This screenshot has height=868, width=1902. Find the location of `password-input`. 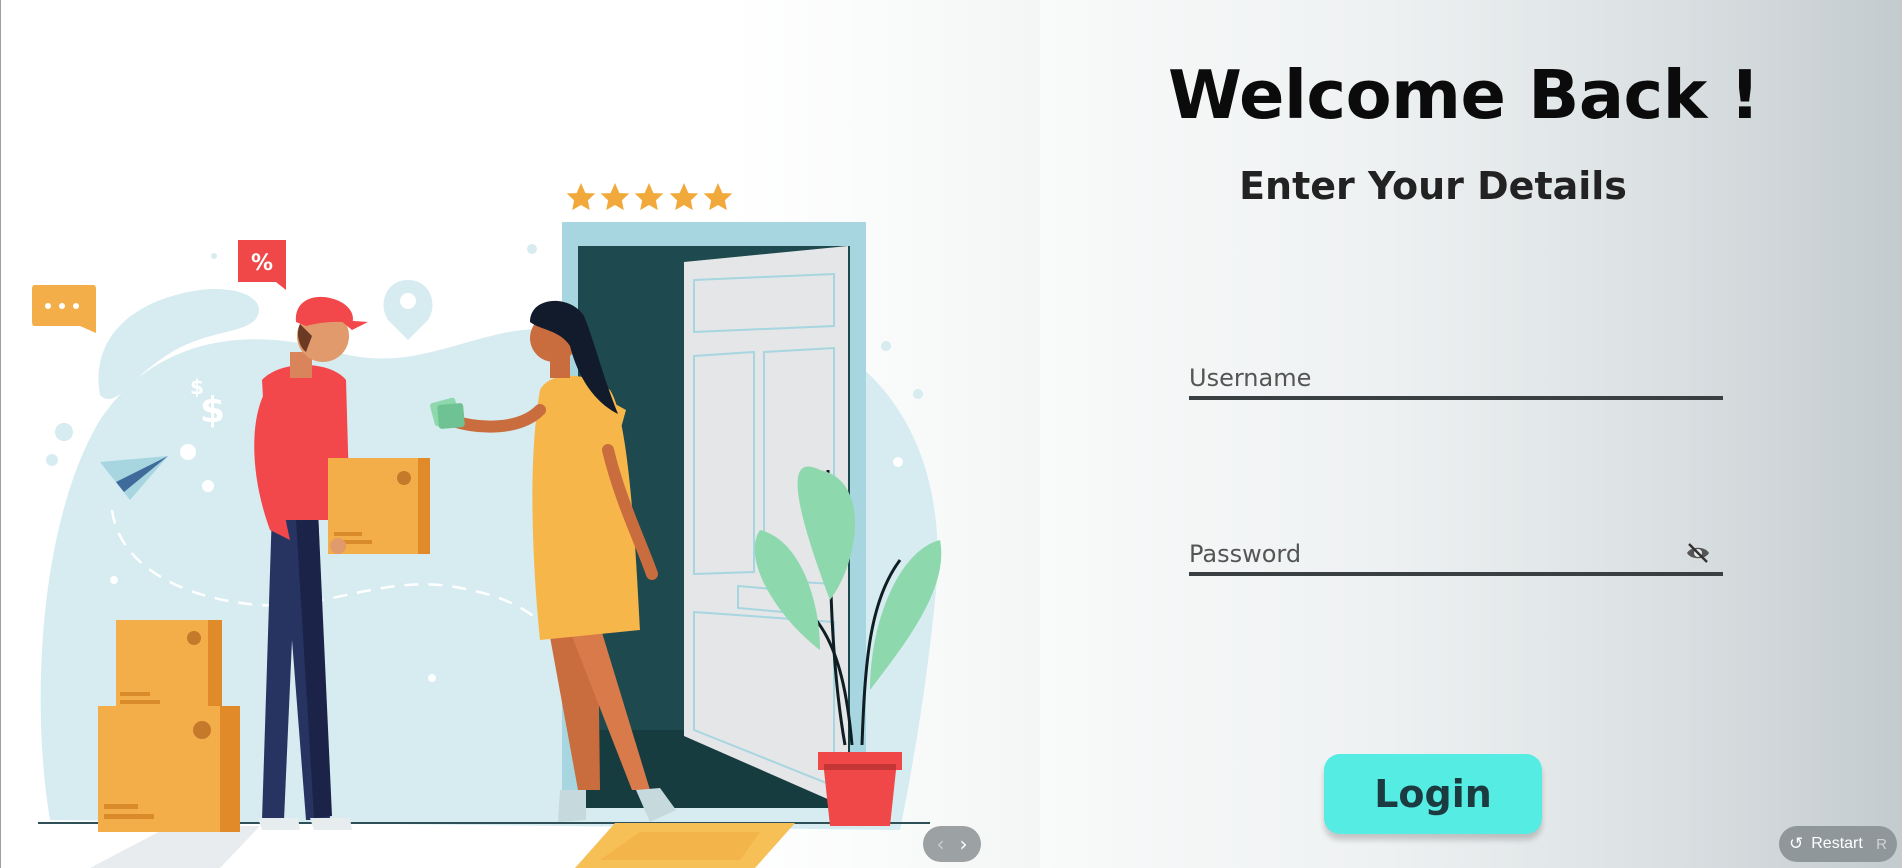

password-input is located at coordinates (1429, 554).